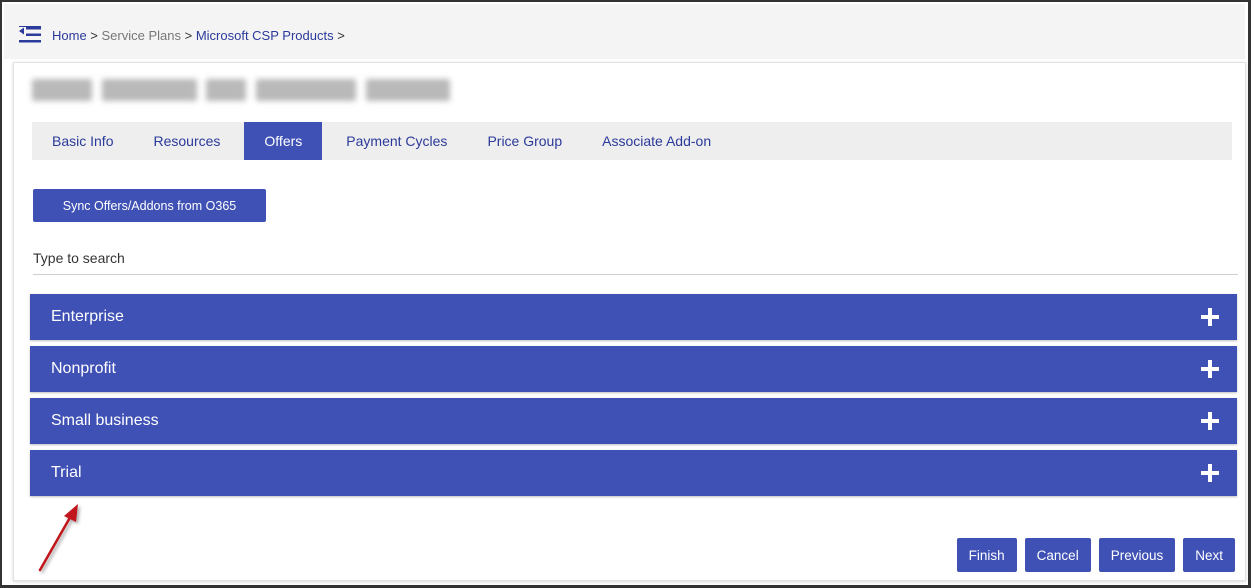 This screenshot has width=1251, height=588. Describe the element at coordinates (69, 35) in the screenshot. I see `breadcrumb-home: Home` at that location.